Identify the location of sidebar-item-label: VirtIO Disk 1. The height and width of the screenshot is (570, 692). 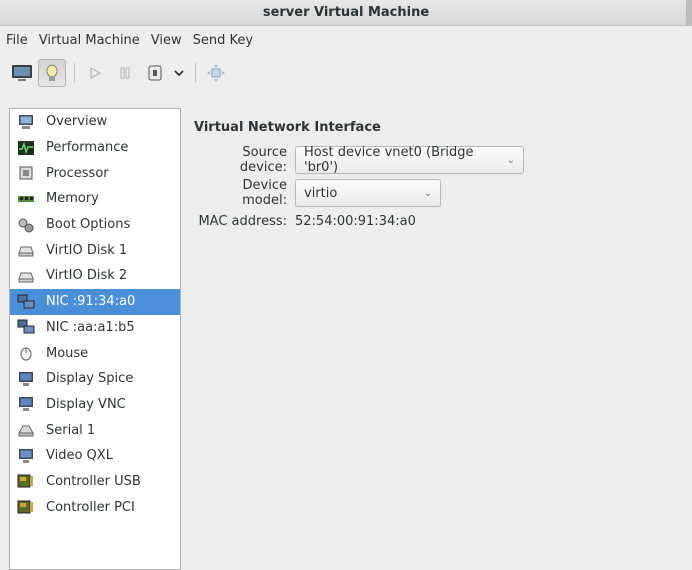
(87, 250).